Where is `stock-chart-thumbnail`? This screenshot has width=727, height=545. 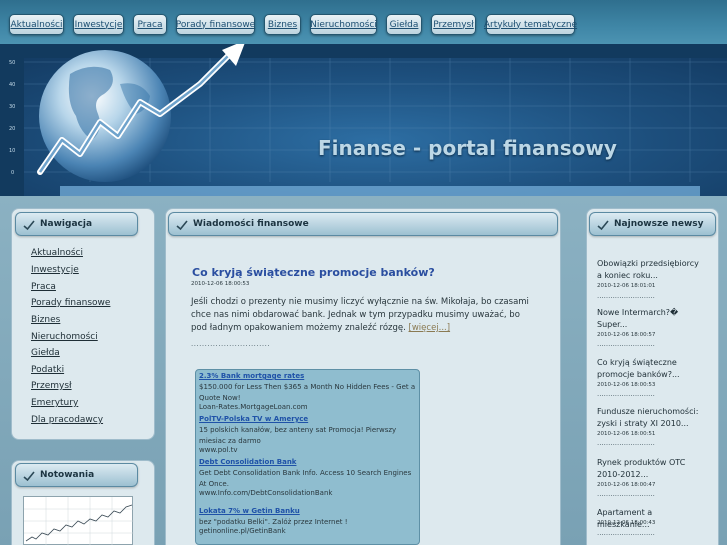
stock-chart-thumbnail is located at coordinates (78, 520).